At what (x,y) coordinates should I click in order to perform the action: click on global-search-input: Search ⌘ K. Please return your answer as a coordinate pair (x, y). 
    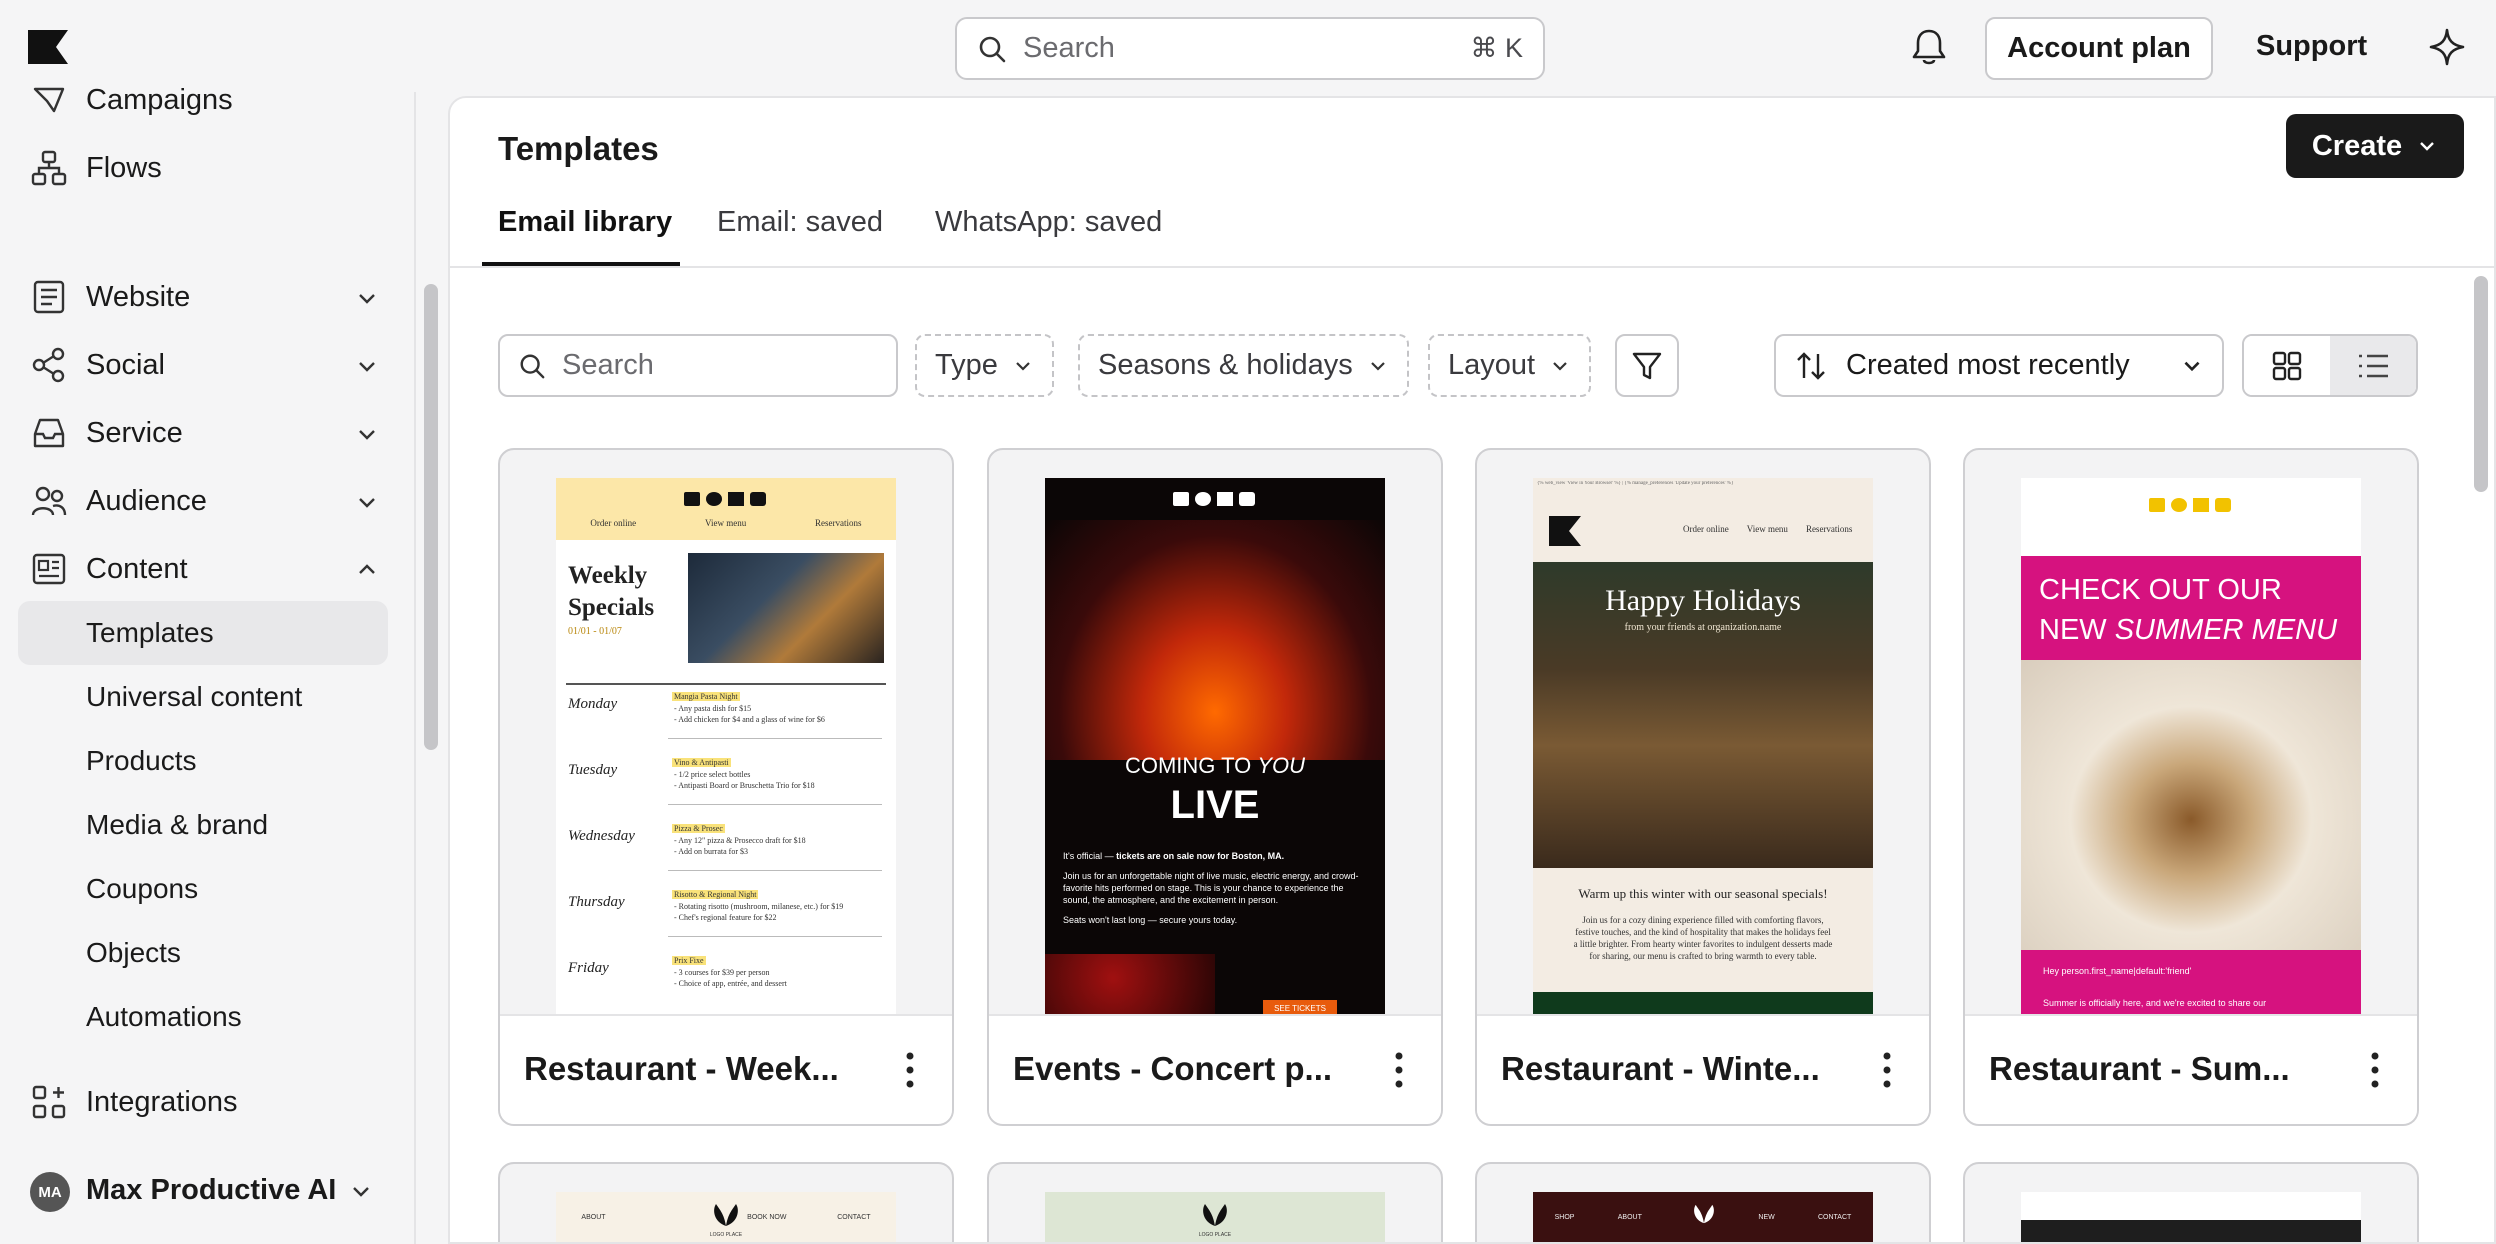
    Looking at the image, I should click on (1250, 48).